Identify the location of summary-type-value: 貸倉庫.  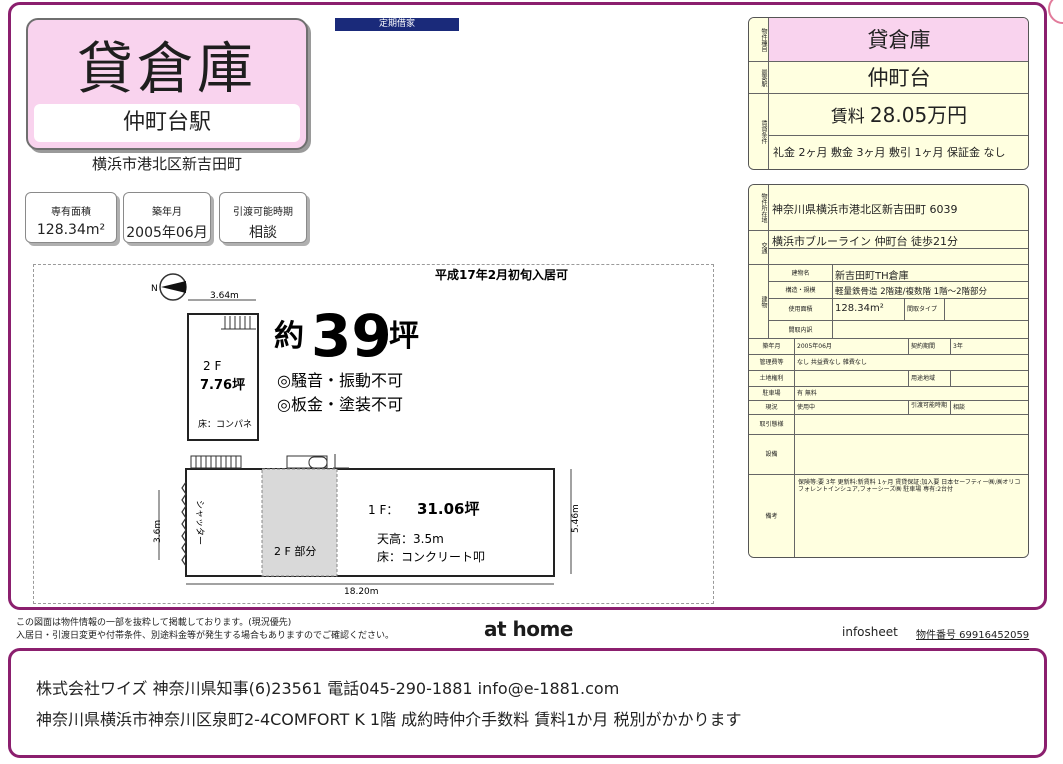
(898, 40).